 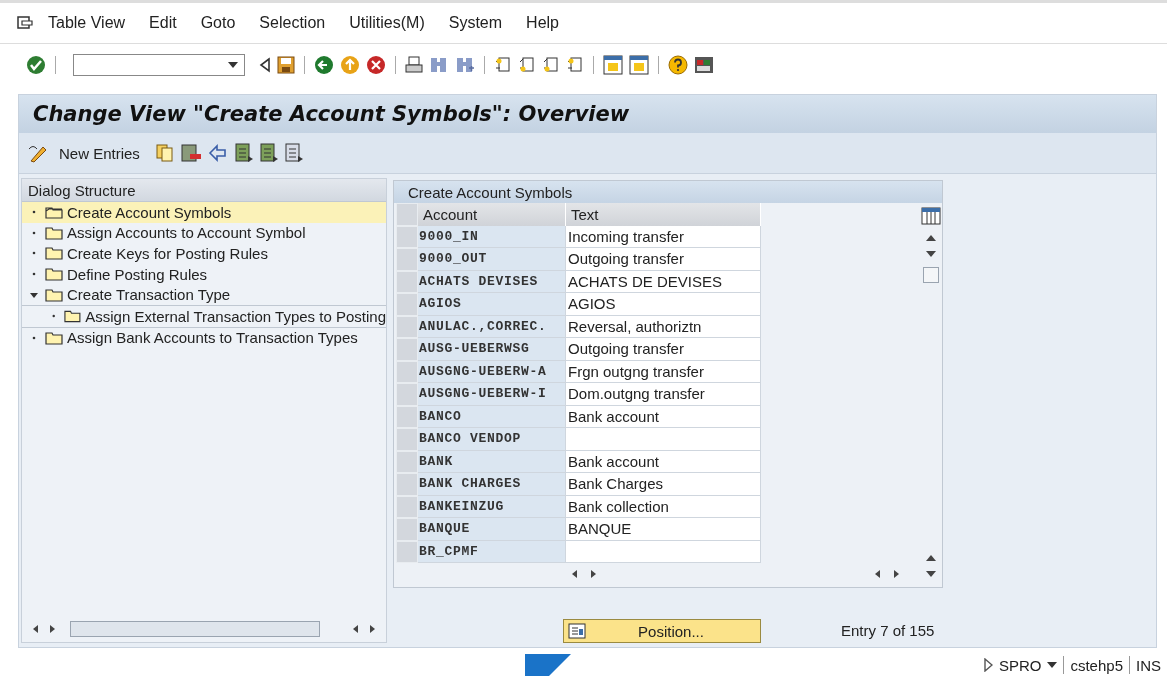 I want to click on panel-heading: Dialog Structure, so click(x=204, y=190).